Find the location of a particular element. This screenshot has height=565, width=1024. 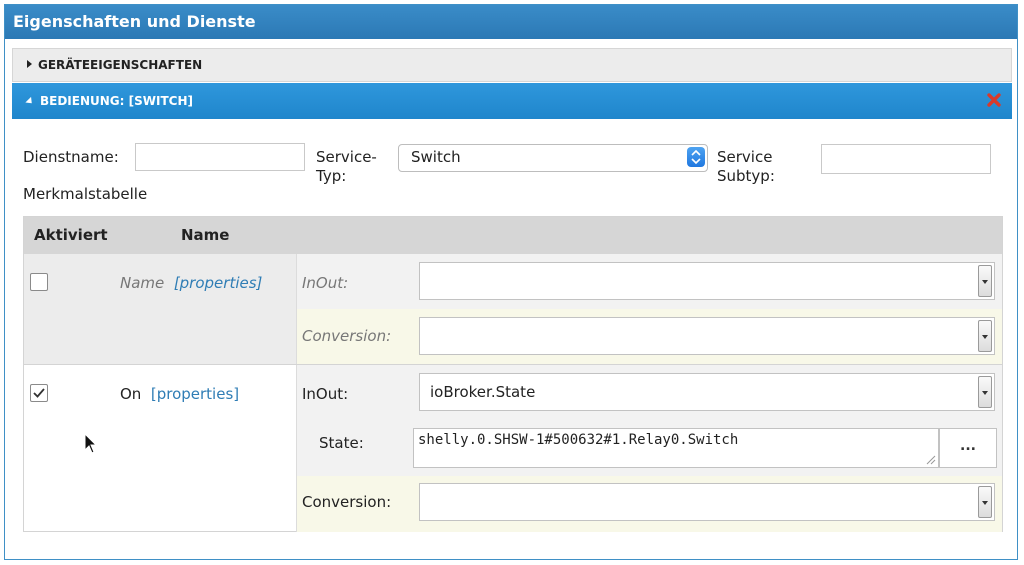

resize-handle-icon is located at coordinates (930, 459).